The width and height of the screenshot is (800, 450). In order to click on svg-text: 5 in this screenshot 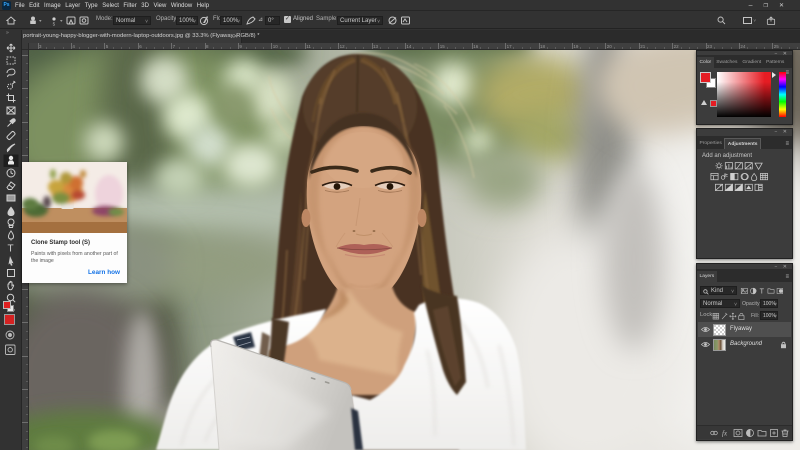, I will do `click(54, 24)`.